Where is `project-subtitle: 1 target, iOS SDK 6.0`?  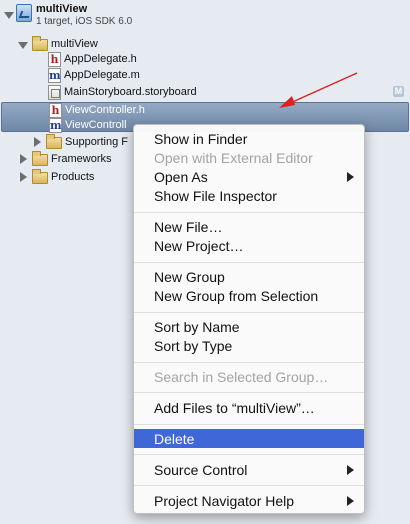 project-subtitle: 1 target, iOS SDK 6.0 is located at coordinates (84, 21).